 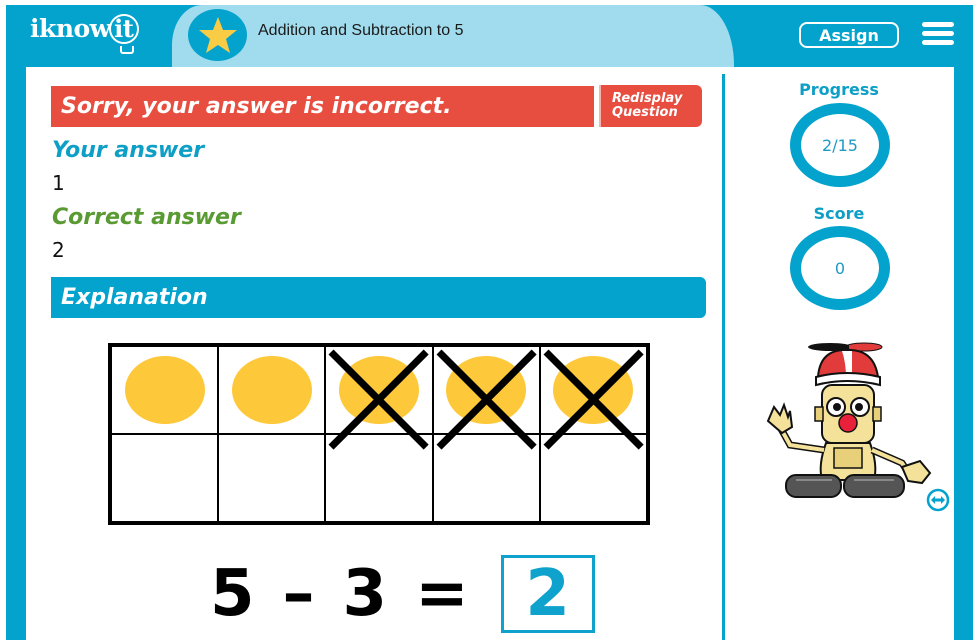 What do you see at coordinates (547, 594) in the screenshot?
I see `equation-answer-box: 2` at bounding box center [547, 594].